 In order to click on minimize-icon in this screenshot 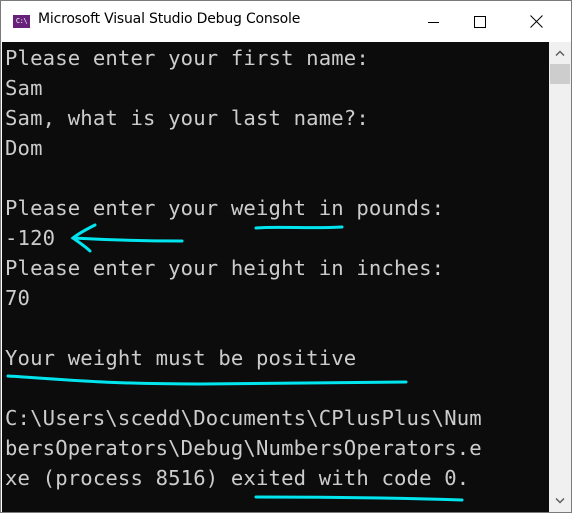, I will do `click(433, 22)`.